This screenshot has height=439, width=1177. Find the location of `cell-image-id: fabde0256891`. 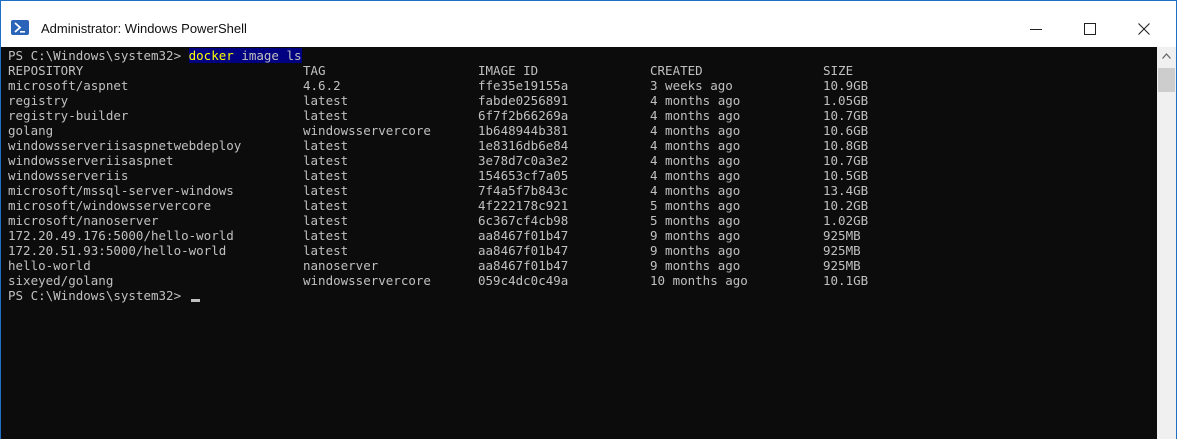

cell-image-id: fabde0256891 is located at coordinates (523, 100).